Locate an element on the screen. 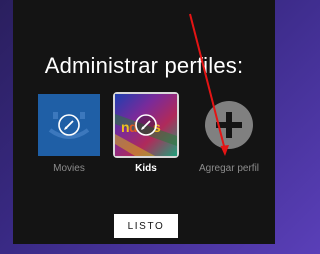 This screenshot has height=254, width=320. add-profile: Agregar perfil is located at coordinates (229, 134).